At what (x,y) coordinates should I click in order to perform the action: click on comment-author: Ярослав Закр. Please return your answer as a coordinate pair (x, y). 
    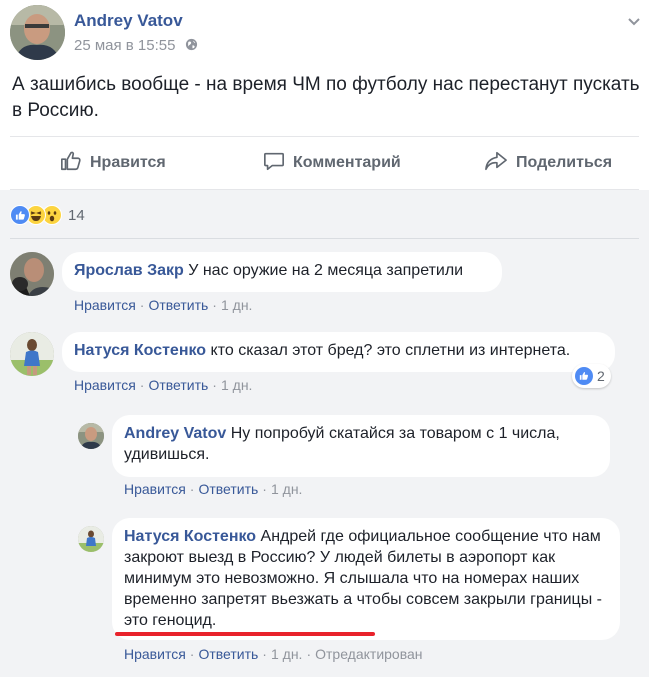
    Looking at the image, I should click on (129, 270).